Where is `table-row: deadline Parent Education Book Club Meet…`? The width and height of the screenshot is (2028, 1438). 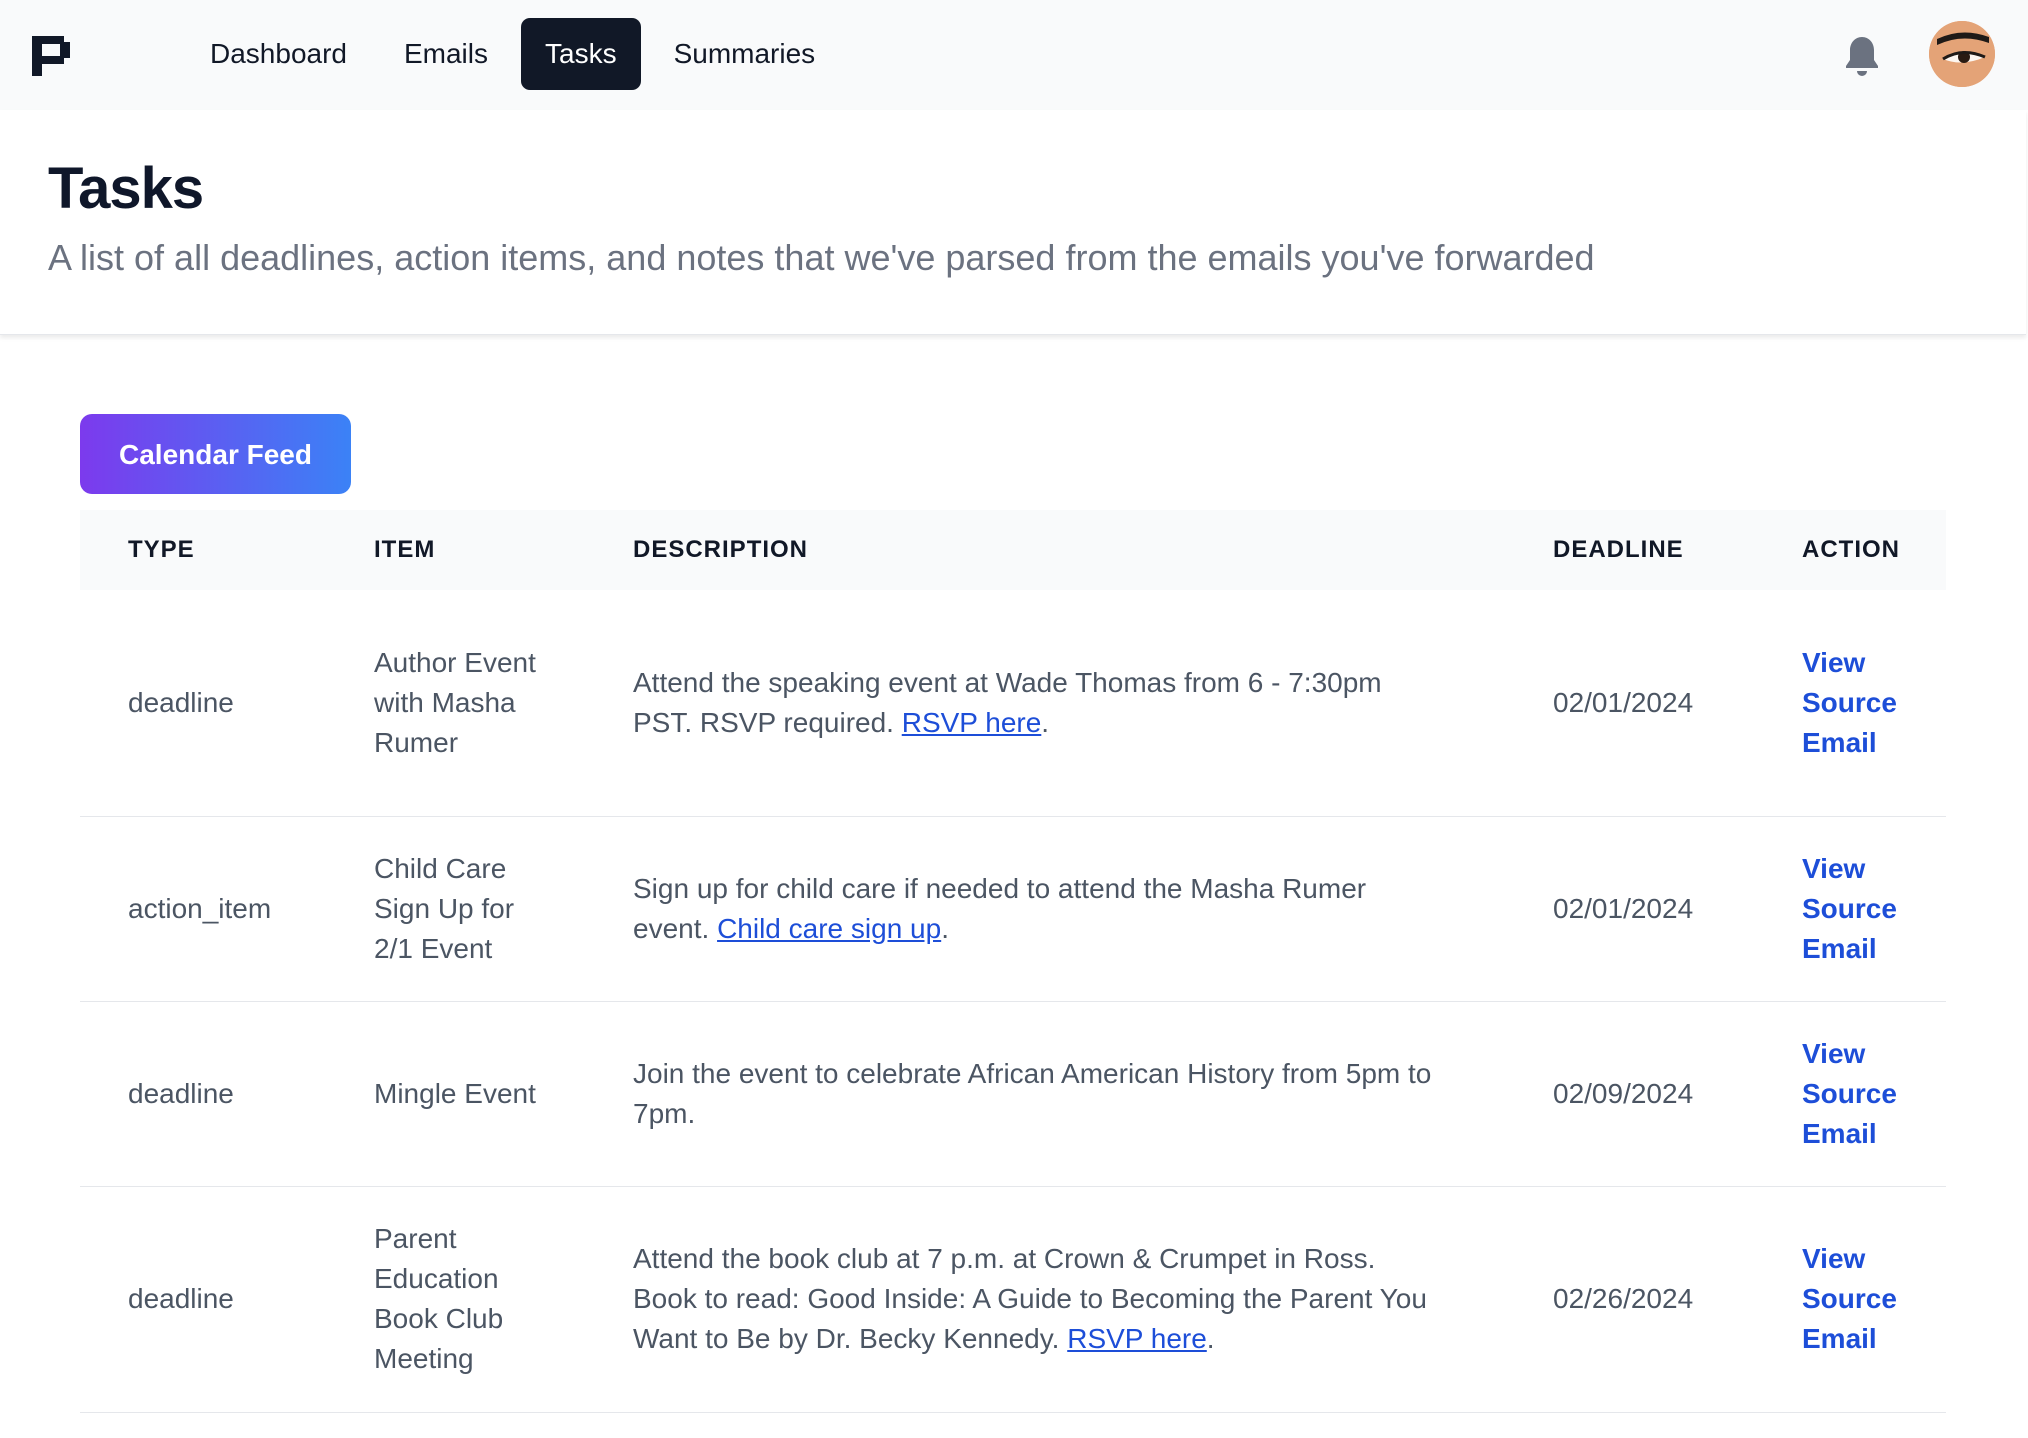
table-row: deadline Parent Education Book Club Meet… is located at coordinates (1013, 1299).